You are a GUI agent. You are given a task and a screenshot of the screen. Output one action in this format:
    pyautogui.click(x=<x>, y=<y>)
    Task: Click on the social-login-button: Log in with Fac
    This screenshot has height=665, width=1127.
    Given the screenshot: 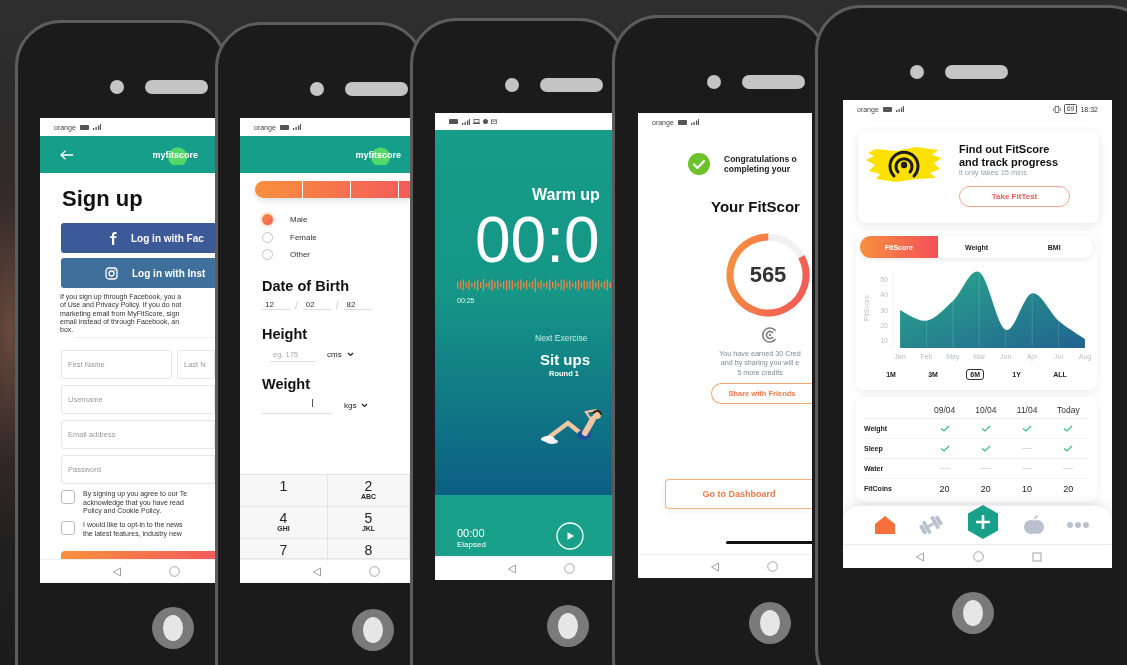 What is the action you would take?
    pyautogui.click(x=138, y=238)
    